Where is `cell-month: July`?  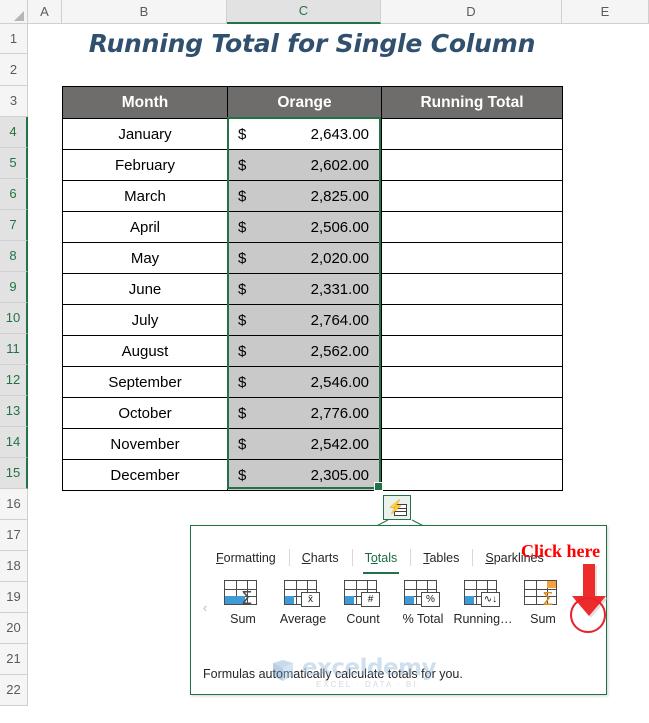
cell-month: July is located at coordinates (145, 320).